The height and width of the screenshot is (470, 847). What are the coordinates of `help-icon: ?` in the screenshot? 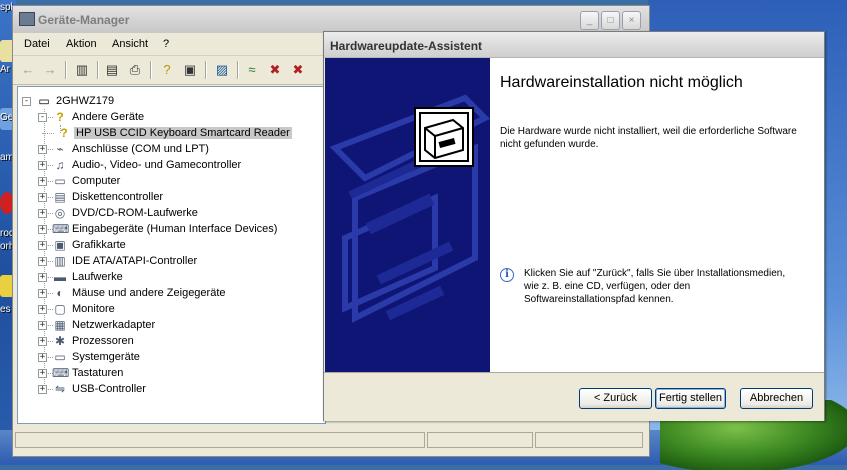 It's located at (167, 70).